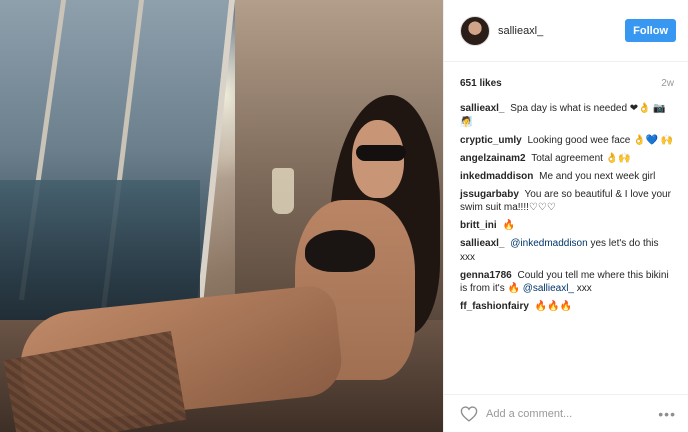 The height and width of the screenshot is (432, 688). I want to click on comment-author: ff_fashionfairy, so click(494, 306).